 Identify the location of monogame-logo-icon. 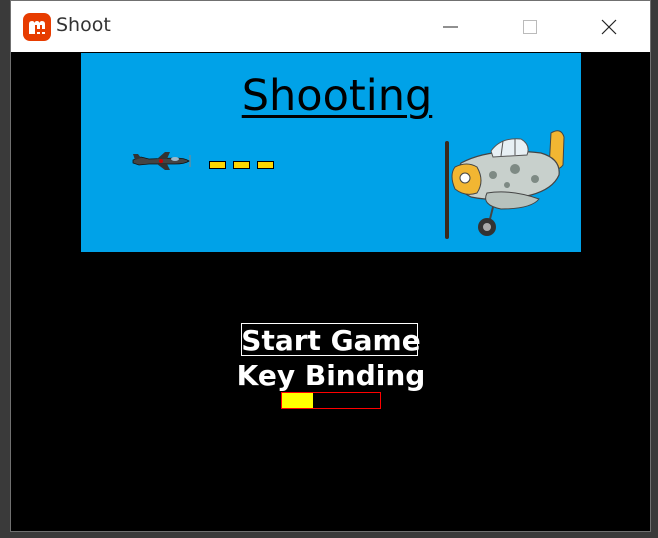
(37, 27).